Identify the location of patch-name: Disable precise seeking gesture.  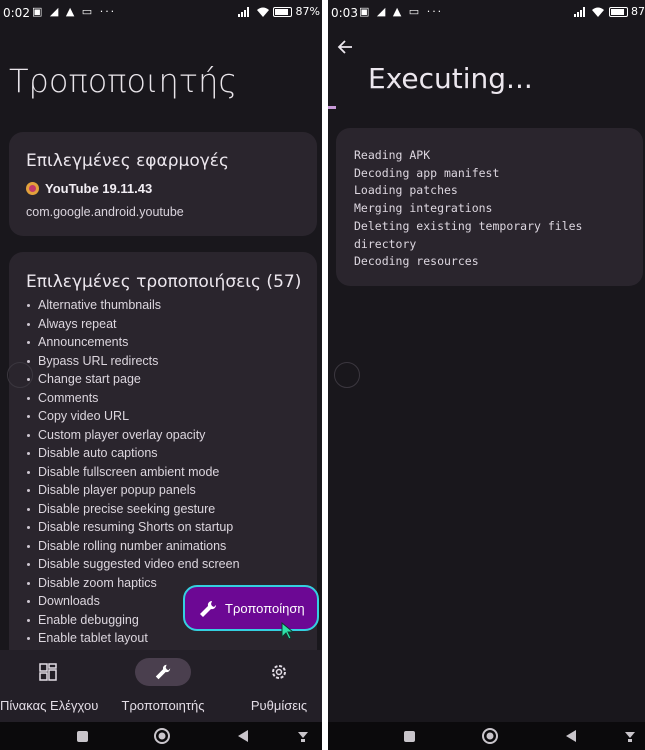
(127, 508).